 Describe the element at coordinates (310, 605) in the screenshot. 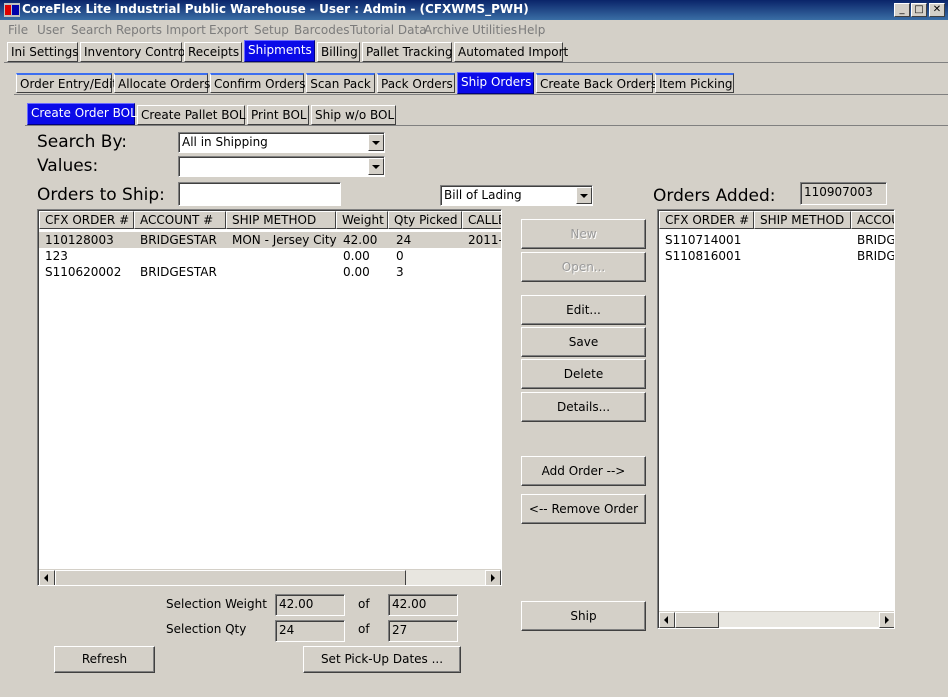

I see `selection-weight-value: 42.00` at that location.